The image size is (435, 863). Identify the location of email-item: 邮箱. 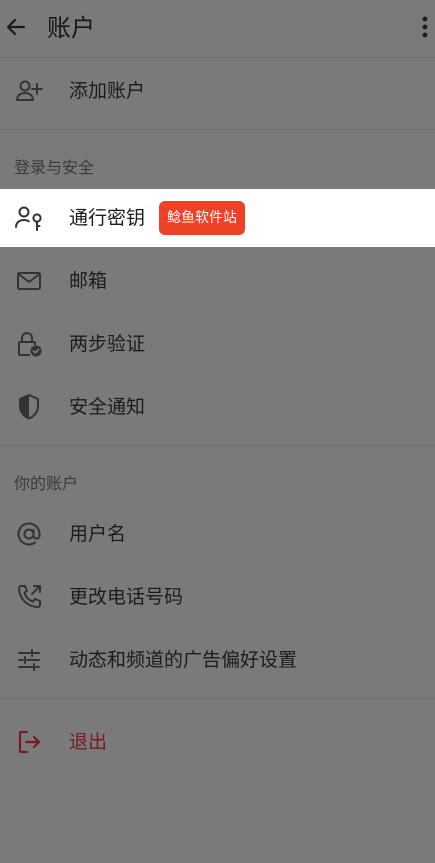
(217, 281).